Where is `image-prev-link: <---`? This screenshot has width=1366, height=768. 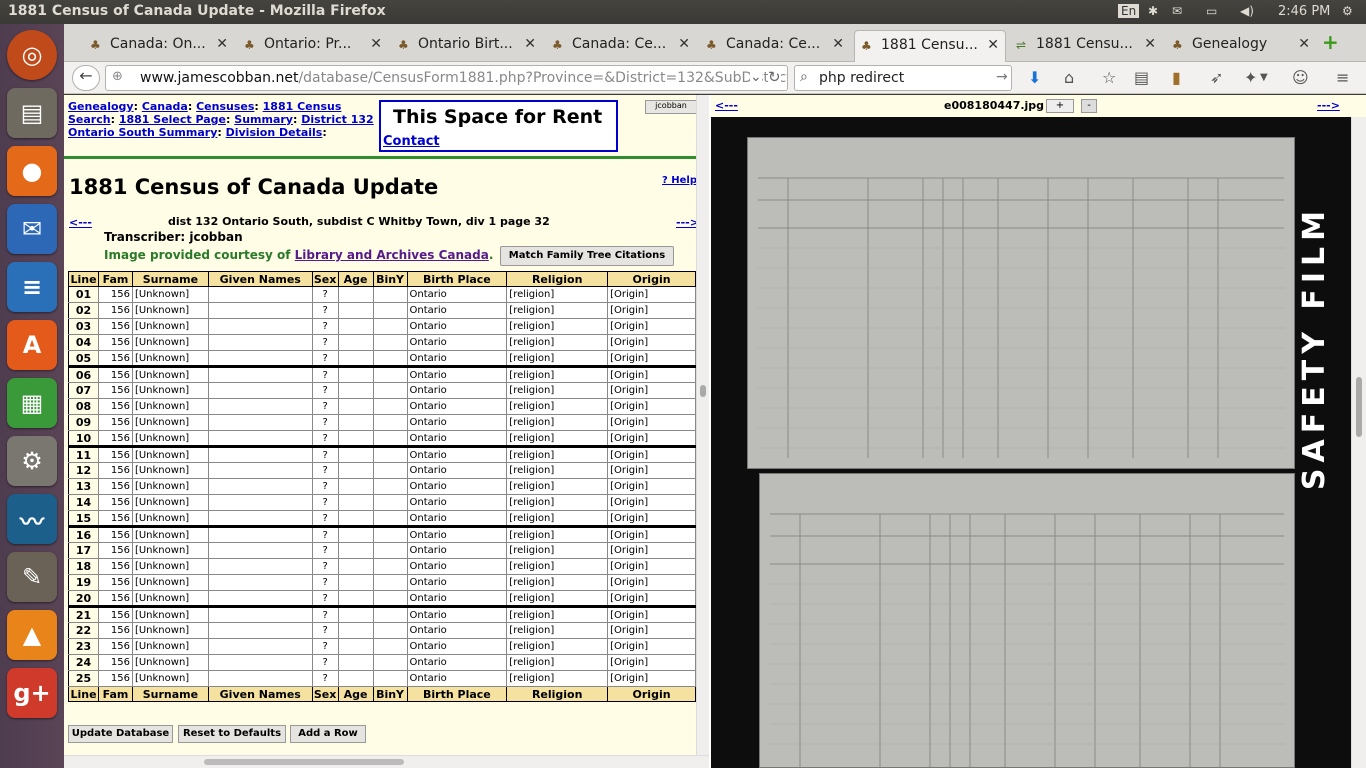 image-prev-link: <--- is located at coordinates (726, 105).